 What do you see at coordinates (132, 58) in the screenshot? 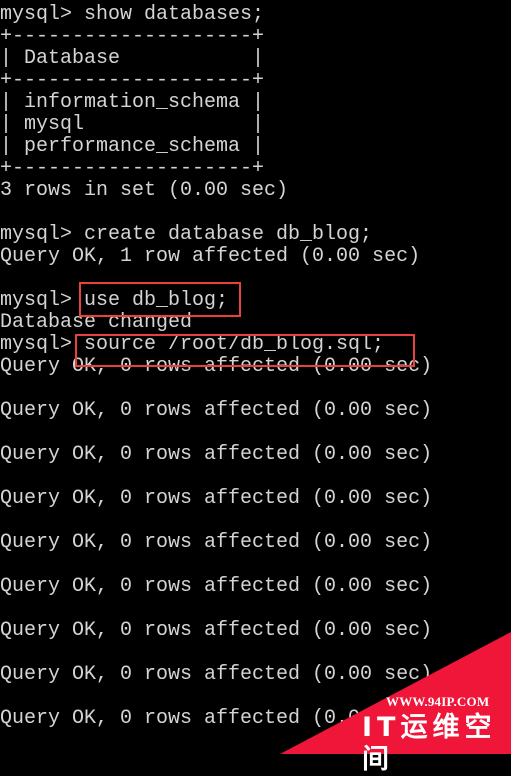
I see `terminal-line: | Database |` at bounding box center [132, 58].